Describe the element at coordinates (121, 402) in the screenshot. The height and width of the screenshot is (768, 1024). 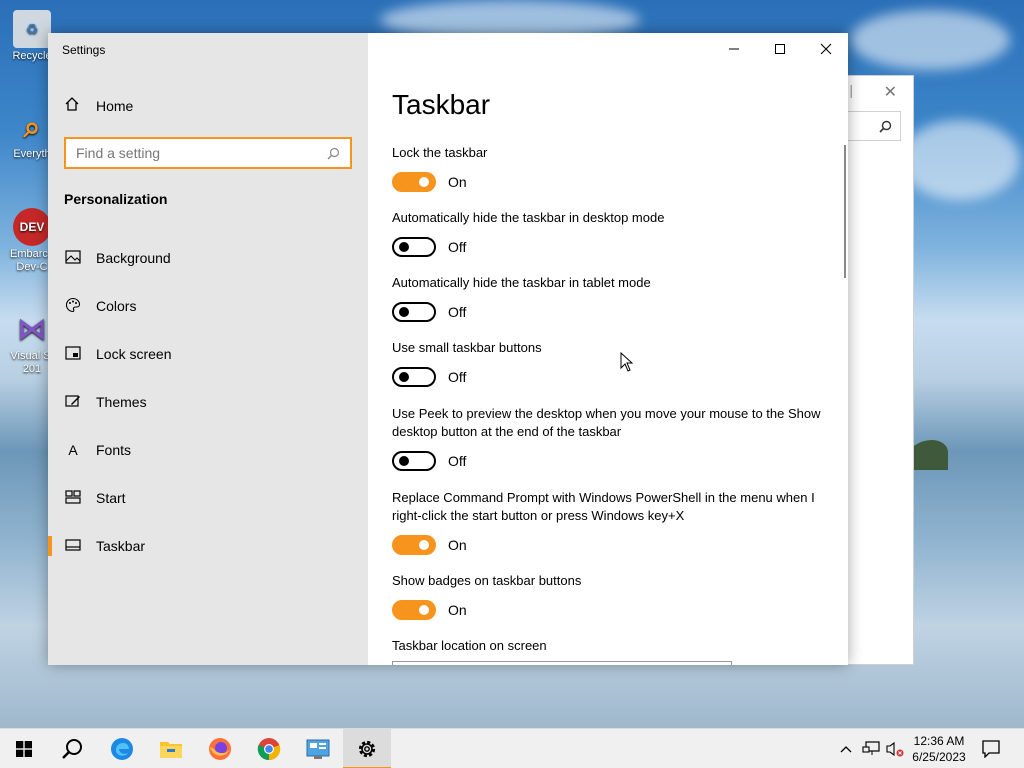
I see `nav-item-label: Themes` at that location.